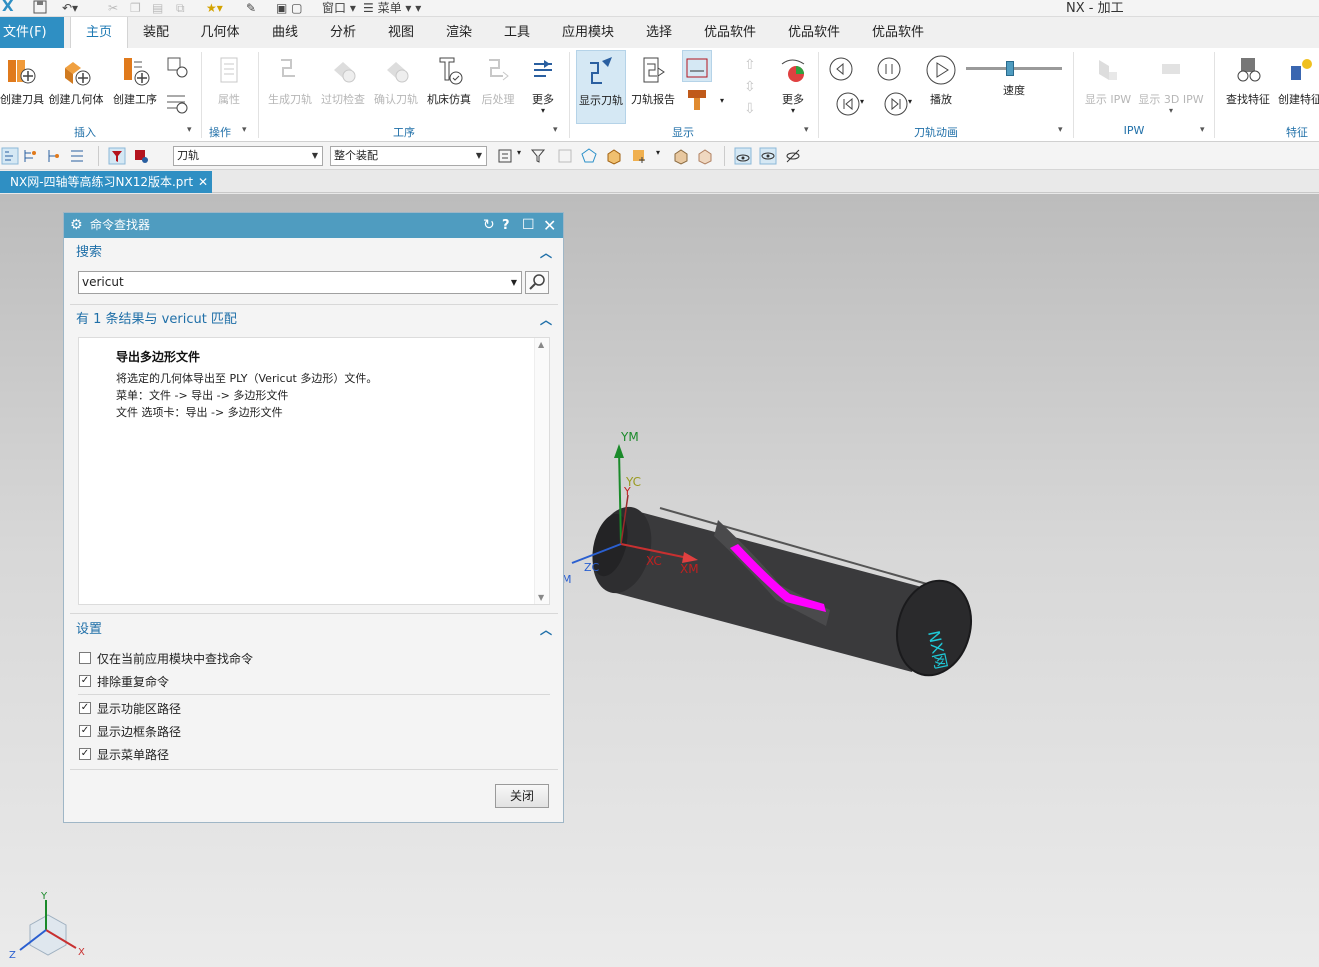  I want to click on paste-icon: ▤, so click(157, 8).